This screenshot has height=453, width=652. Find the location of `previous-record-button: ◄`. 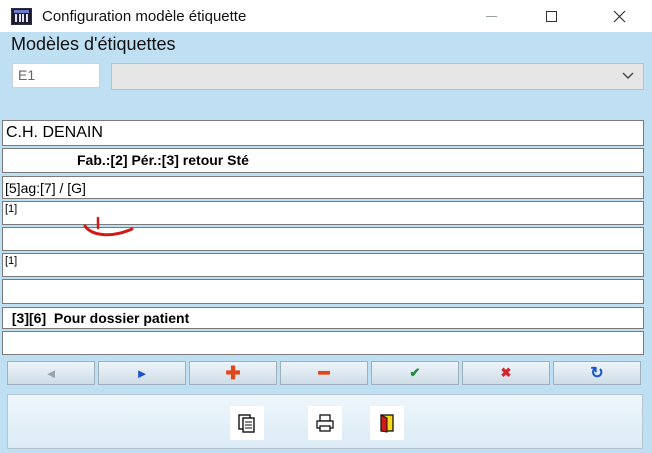

previous-record-button: ◄ is located at coordinates (51, 373).